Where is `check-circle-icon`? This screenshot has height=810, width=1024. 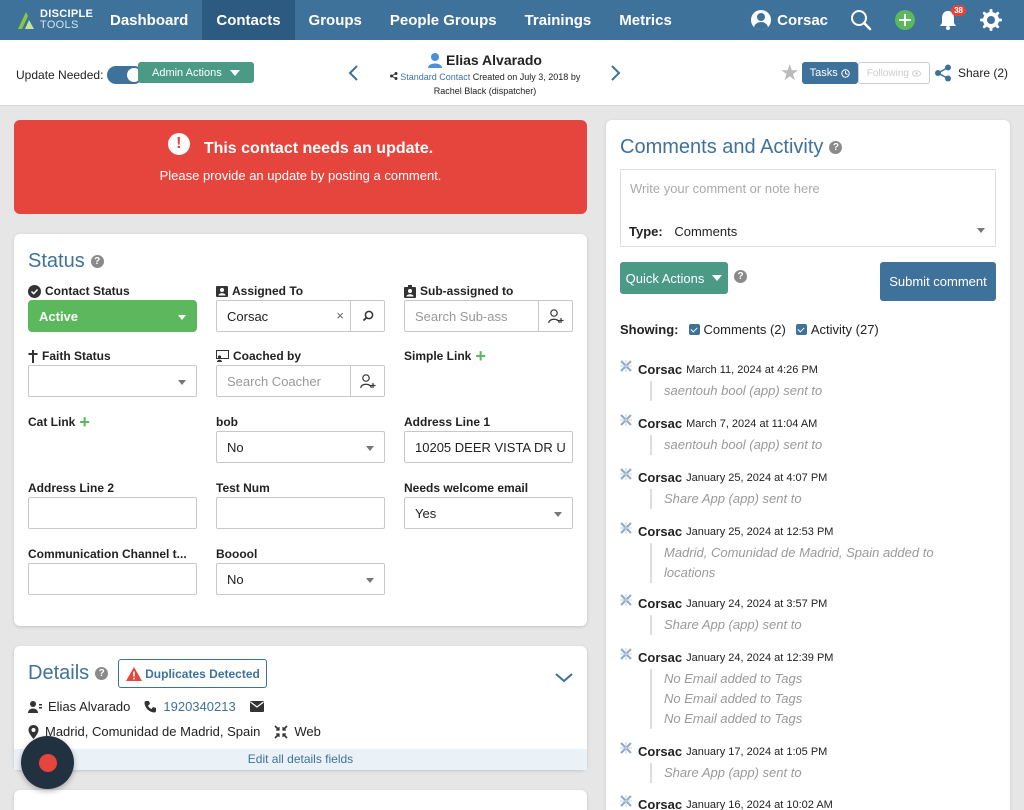 check-circle-icon is located at coordinates (34, 291).